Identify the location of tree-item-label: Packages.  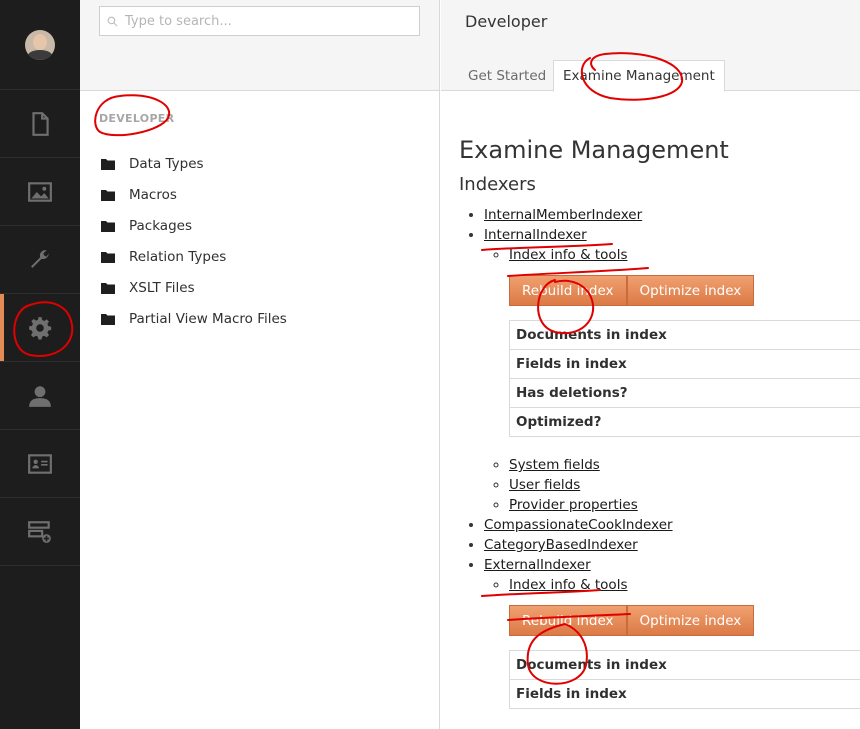
(160, 225).